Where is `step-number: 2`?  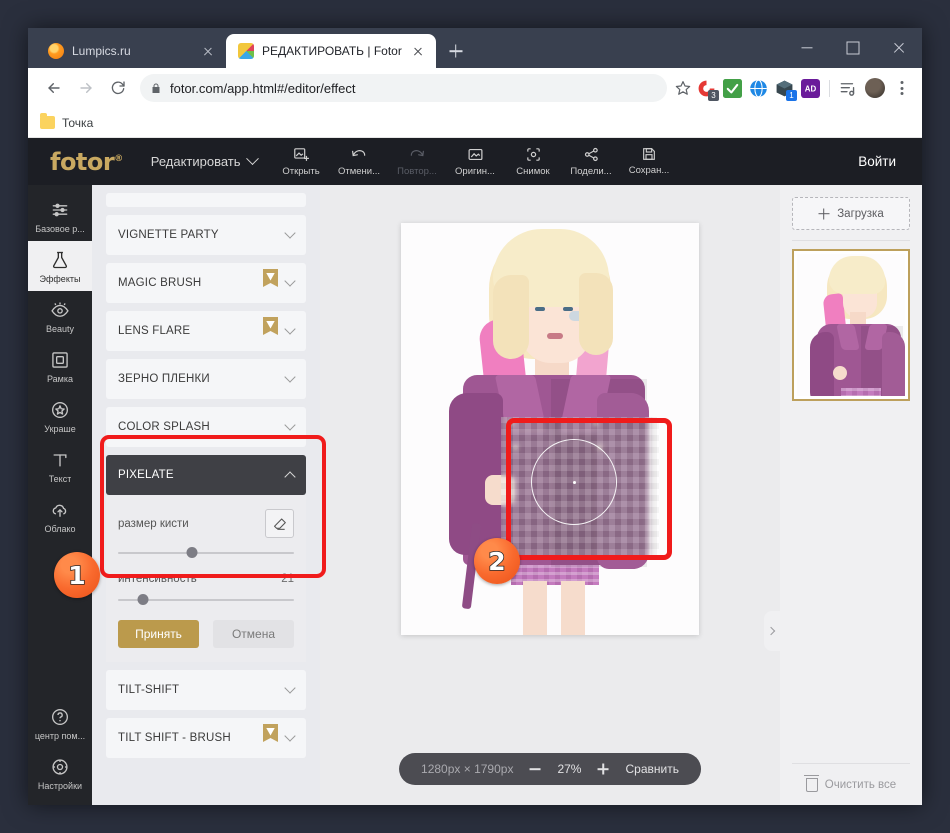 step-number: 2 is located at coordinates (496, 561).